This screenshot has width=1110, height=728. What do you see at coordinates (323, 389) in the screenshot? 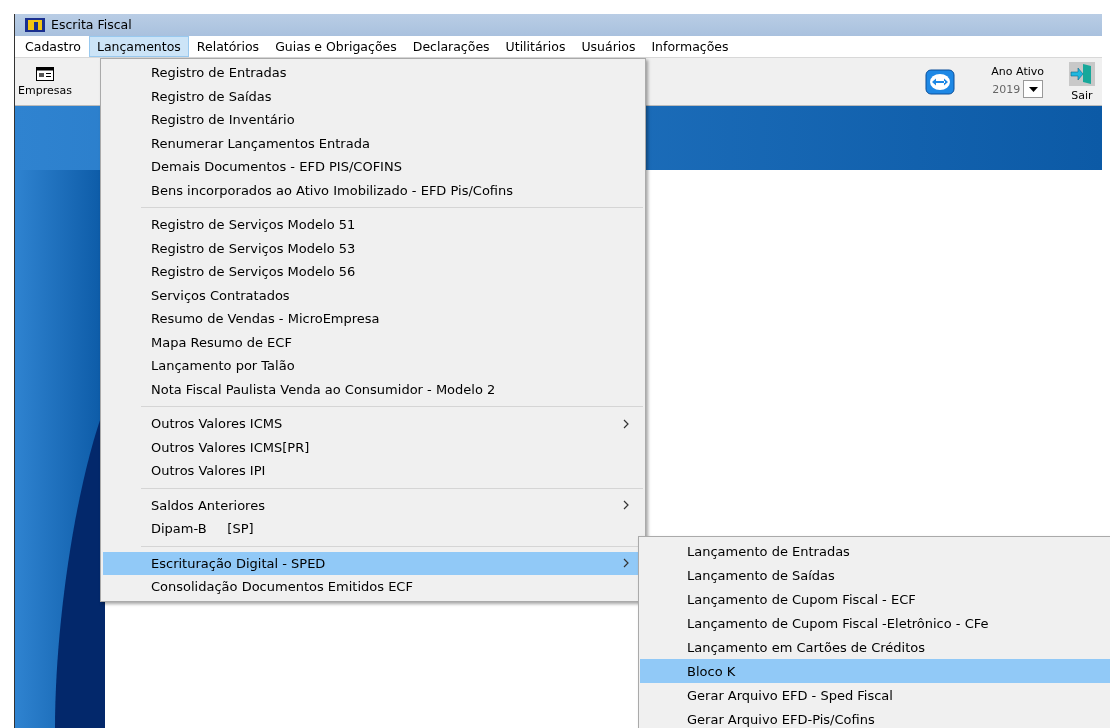
I see `menu-item-label: Nota Fiscal Paulista Venda ao Consumidor - Modelo 2` at bounding box center [323, 389].